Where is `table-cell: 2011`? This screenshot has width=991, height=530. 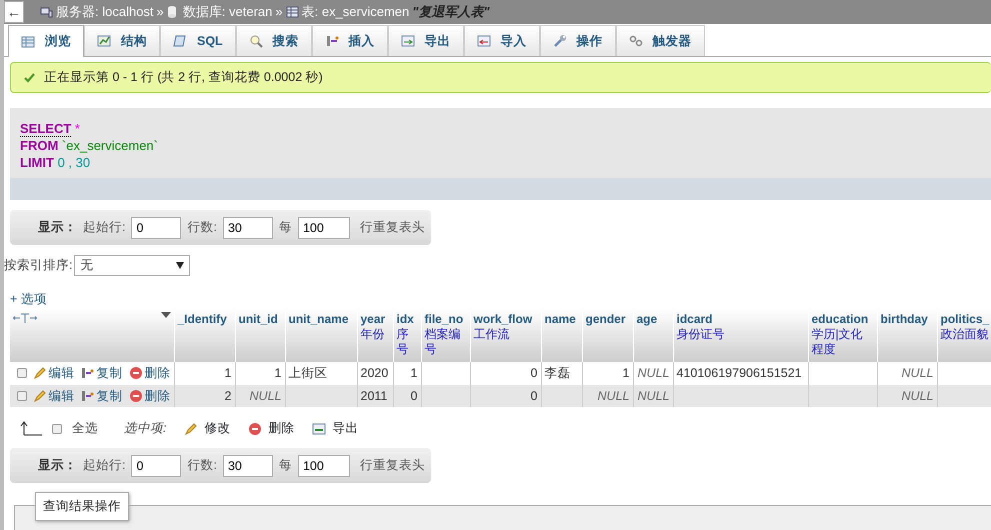 table-cell: 2011 is located at coordinates (375, 396).